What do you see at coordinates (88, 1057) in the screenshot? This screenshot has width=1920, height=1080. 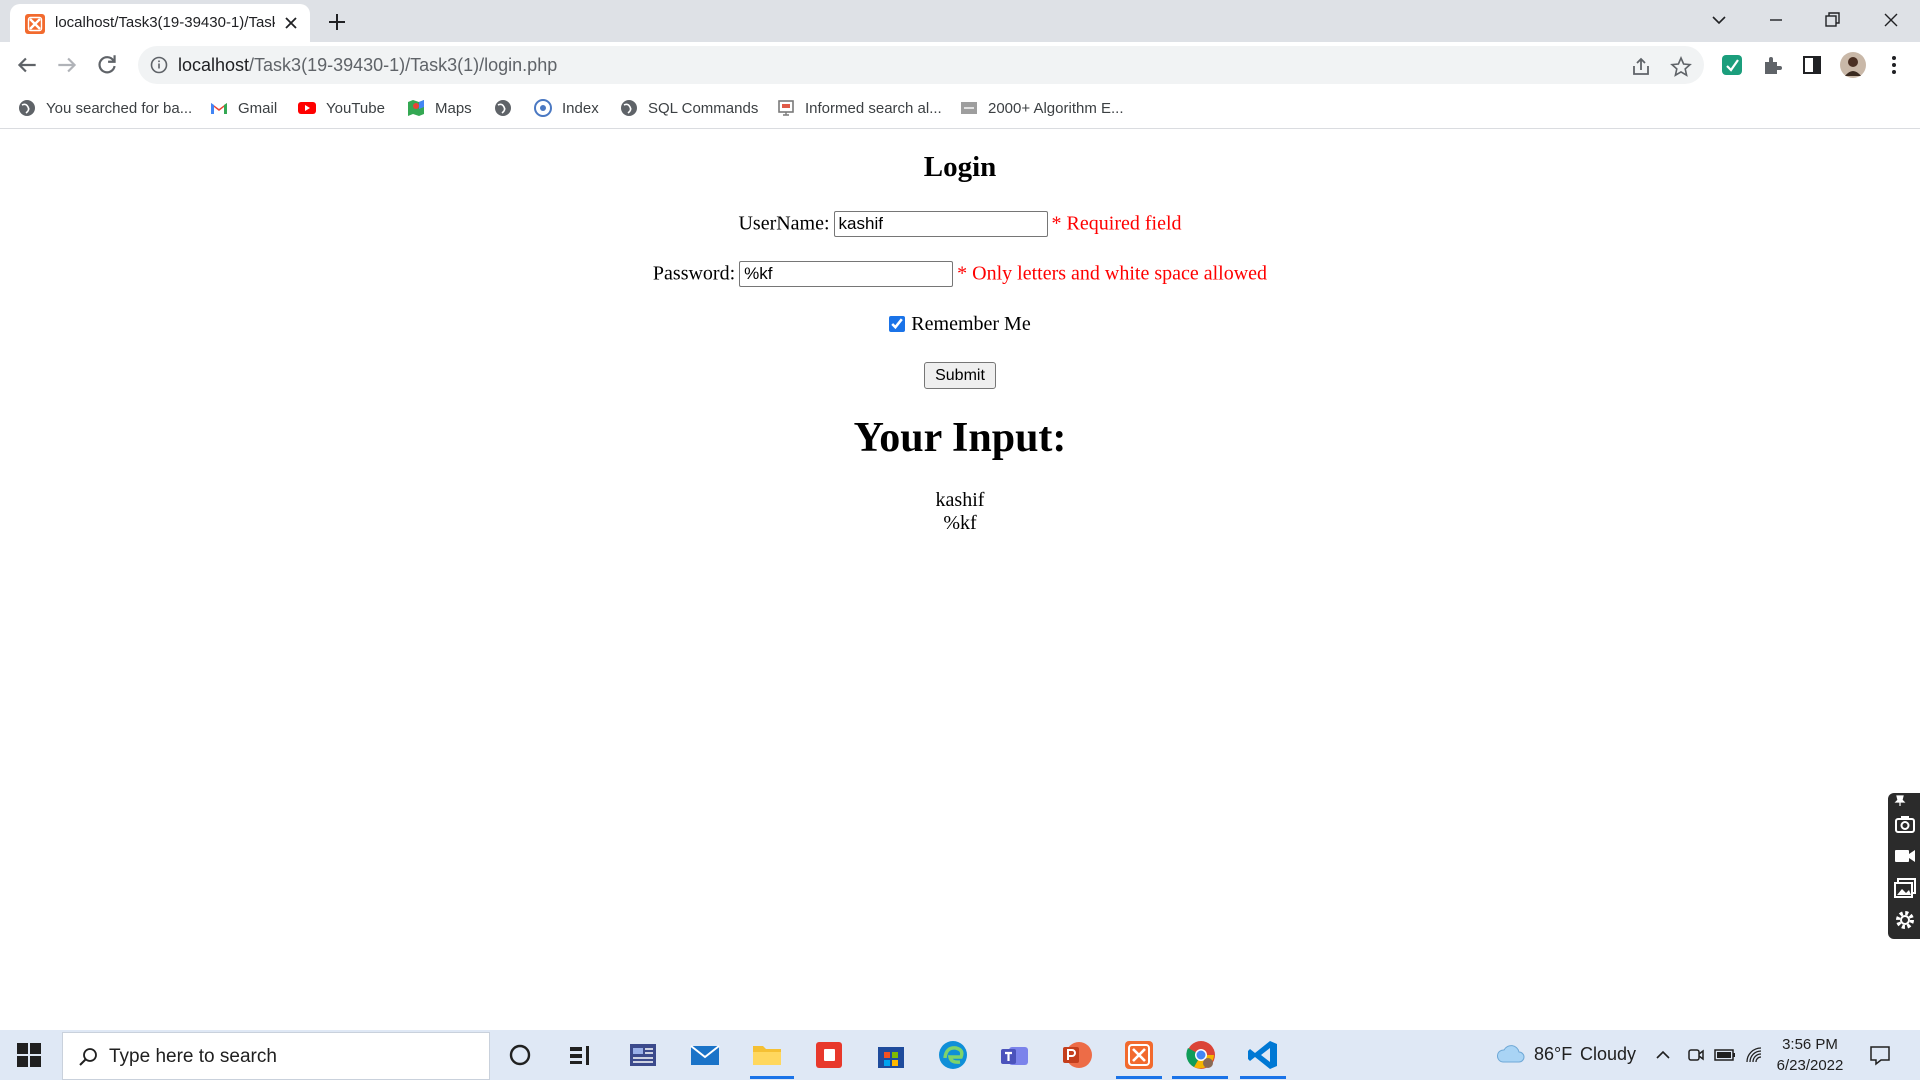 I see `search-icon` at bounding box center [88, 1057].